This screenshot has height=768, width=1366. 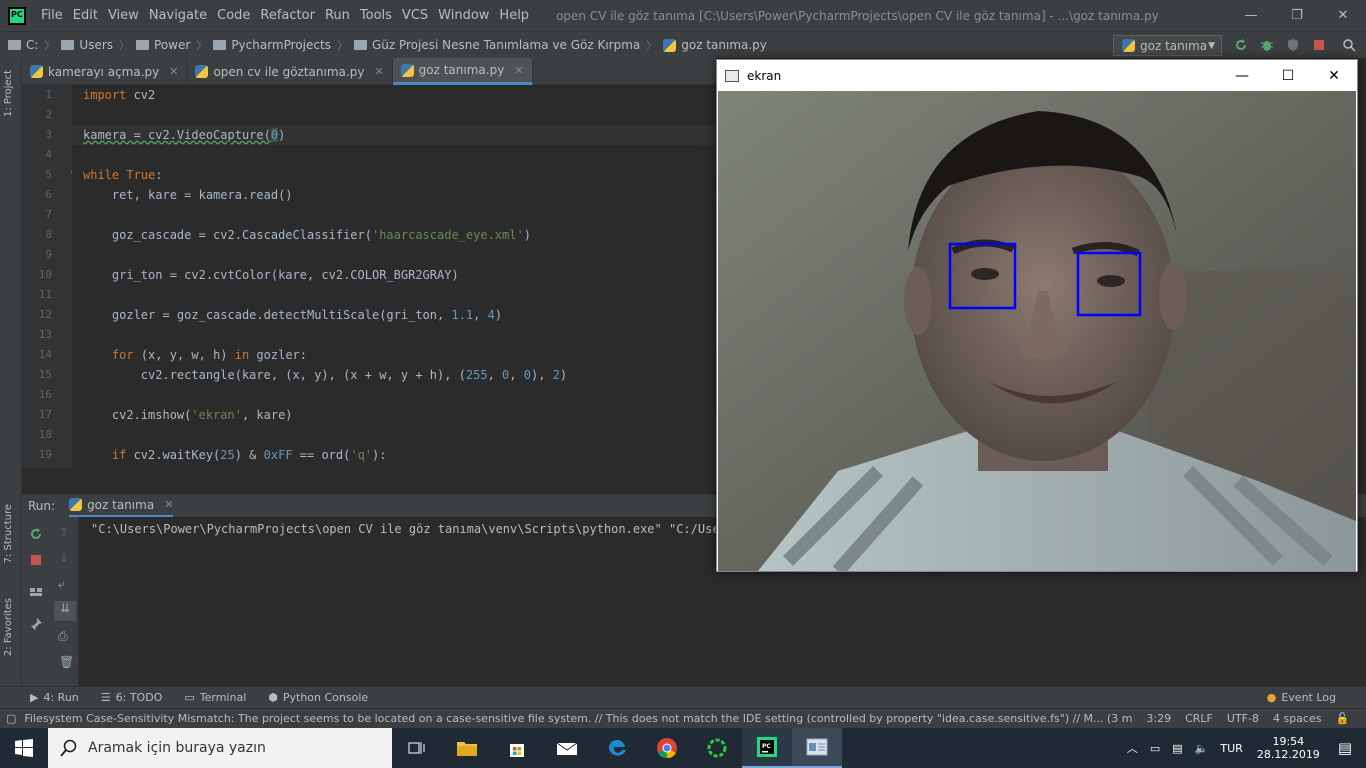 What do you see at coordinates (337, 15) in the screenshot?
I see `menu-run: Run` at bounding box center [337, 15].